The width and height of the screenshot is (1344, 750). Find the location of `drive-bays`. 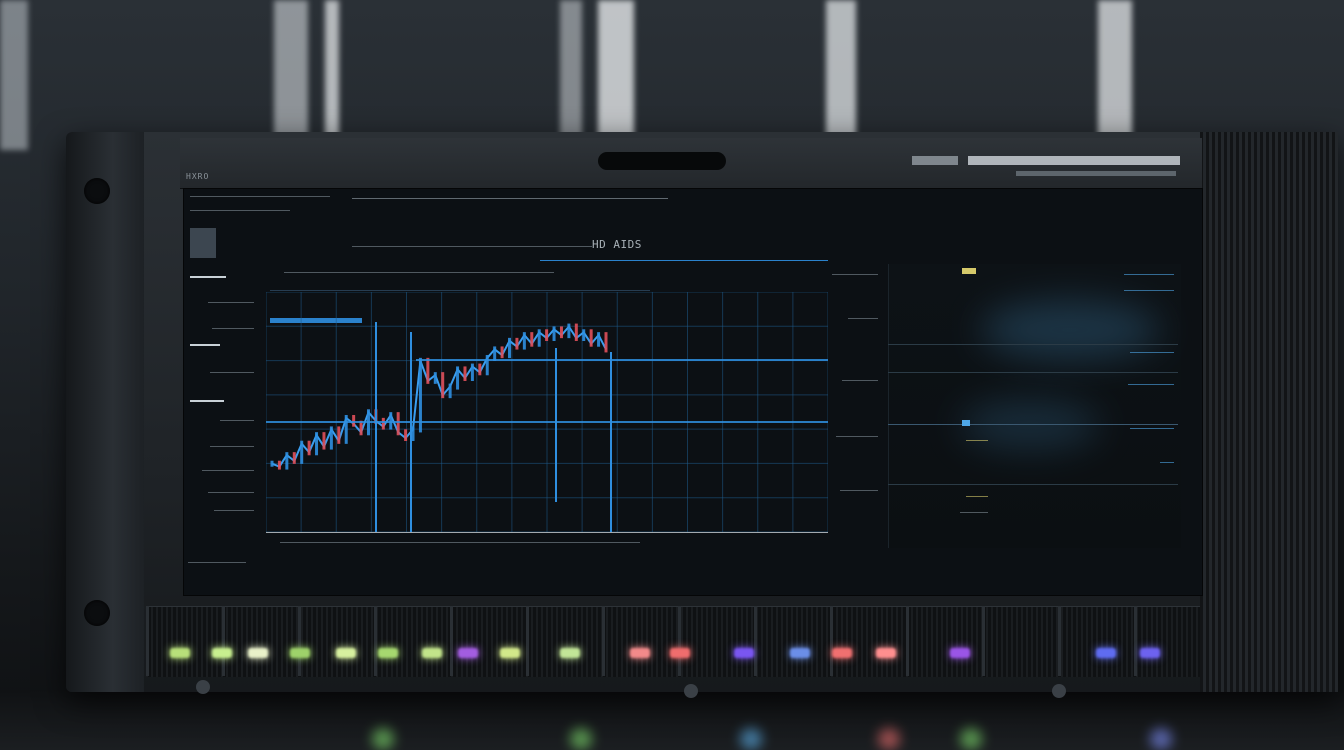

drive-bays is located at coordinates (673, 641).